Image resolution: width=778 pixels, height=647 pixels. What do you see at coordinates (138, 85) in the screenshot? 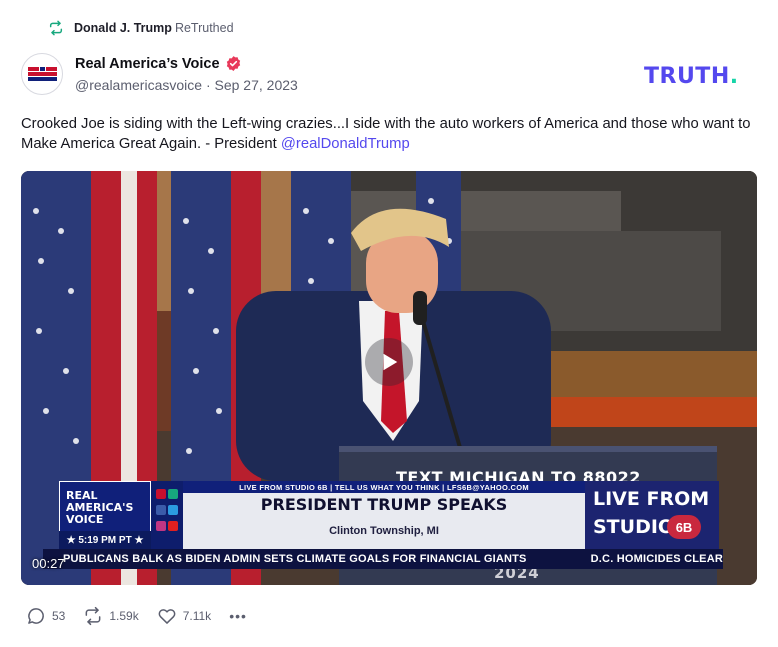
I see `author-handle: @realamericasvoice` at bounding box center [138, 85].